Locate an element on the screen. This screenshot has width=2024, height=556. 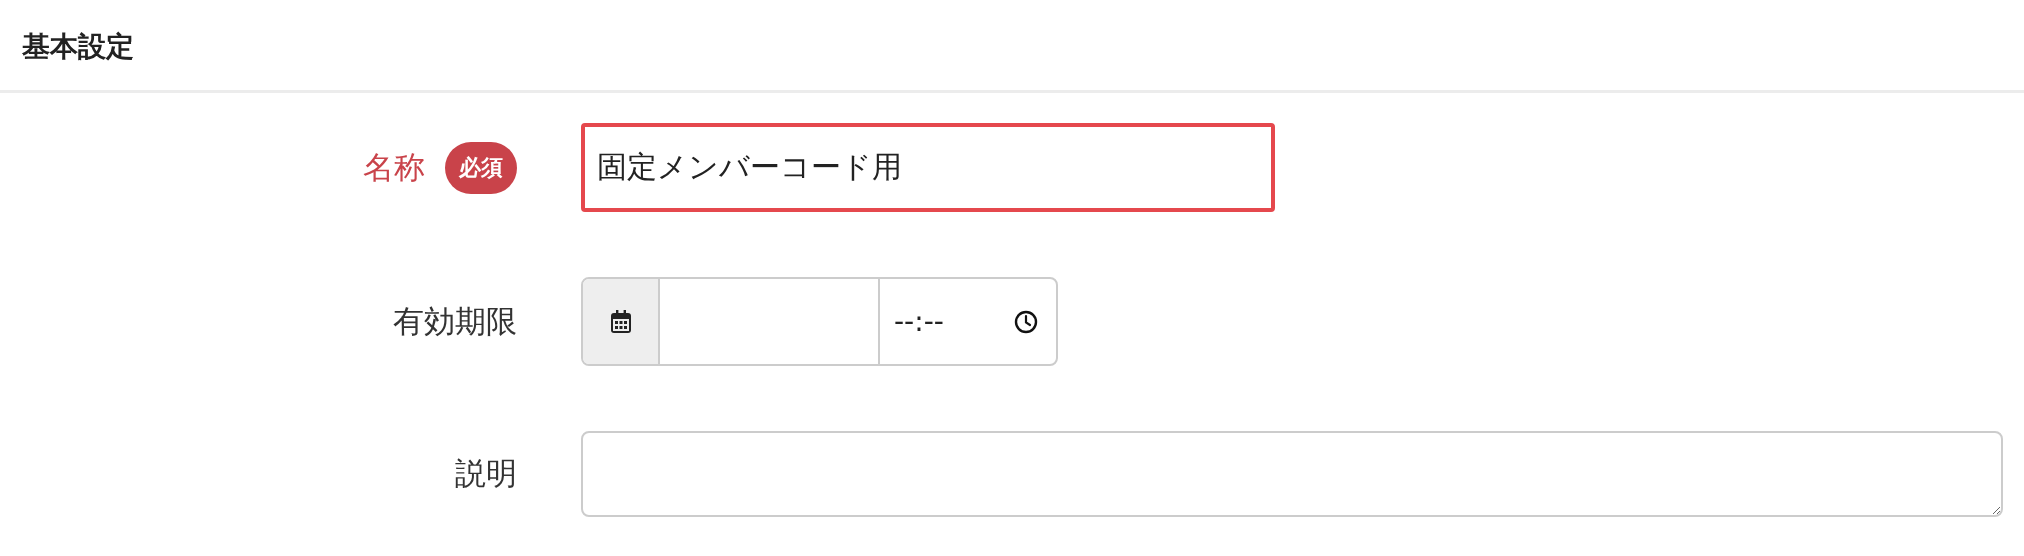
calendar-button is located at coordinates (621, 321).